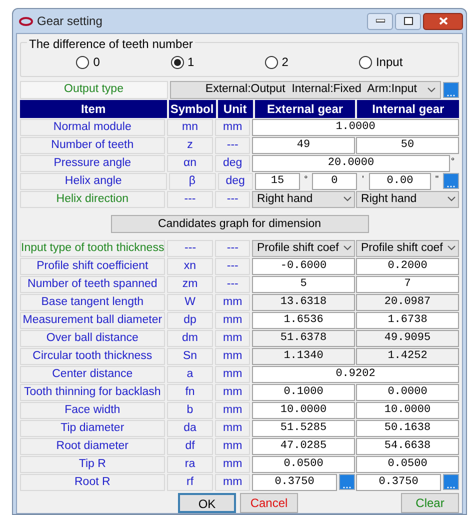 The image size is (470, 515). I want to click on candidates-graph-button: Candidates graph for dimension, so click(239, 223).